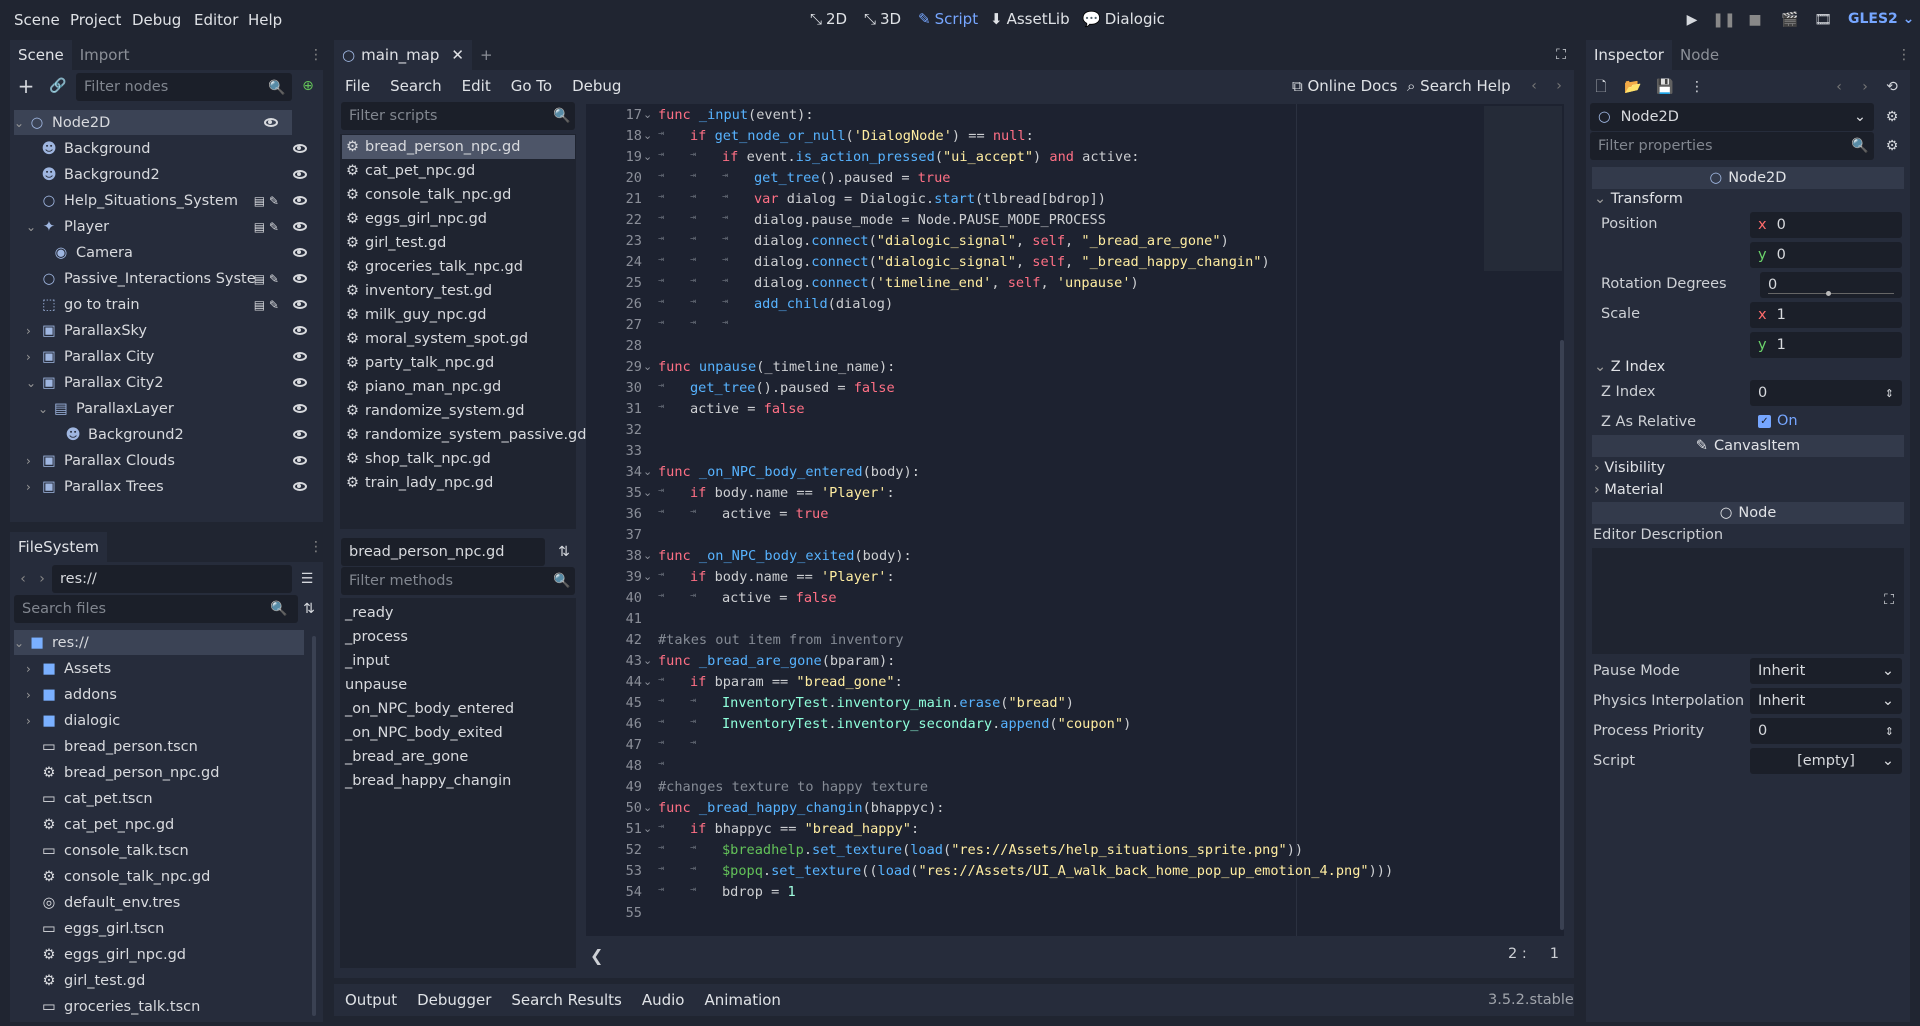 The width and height of the screenshot is (1920, 1026). I want to click on back-icon: ‹, so click(23, 579).